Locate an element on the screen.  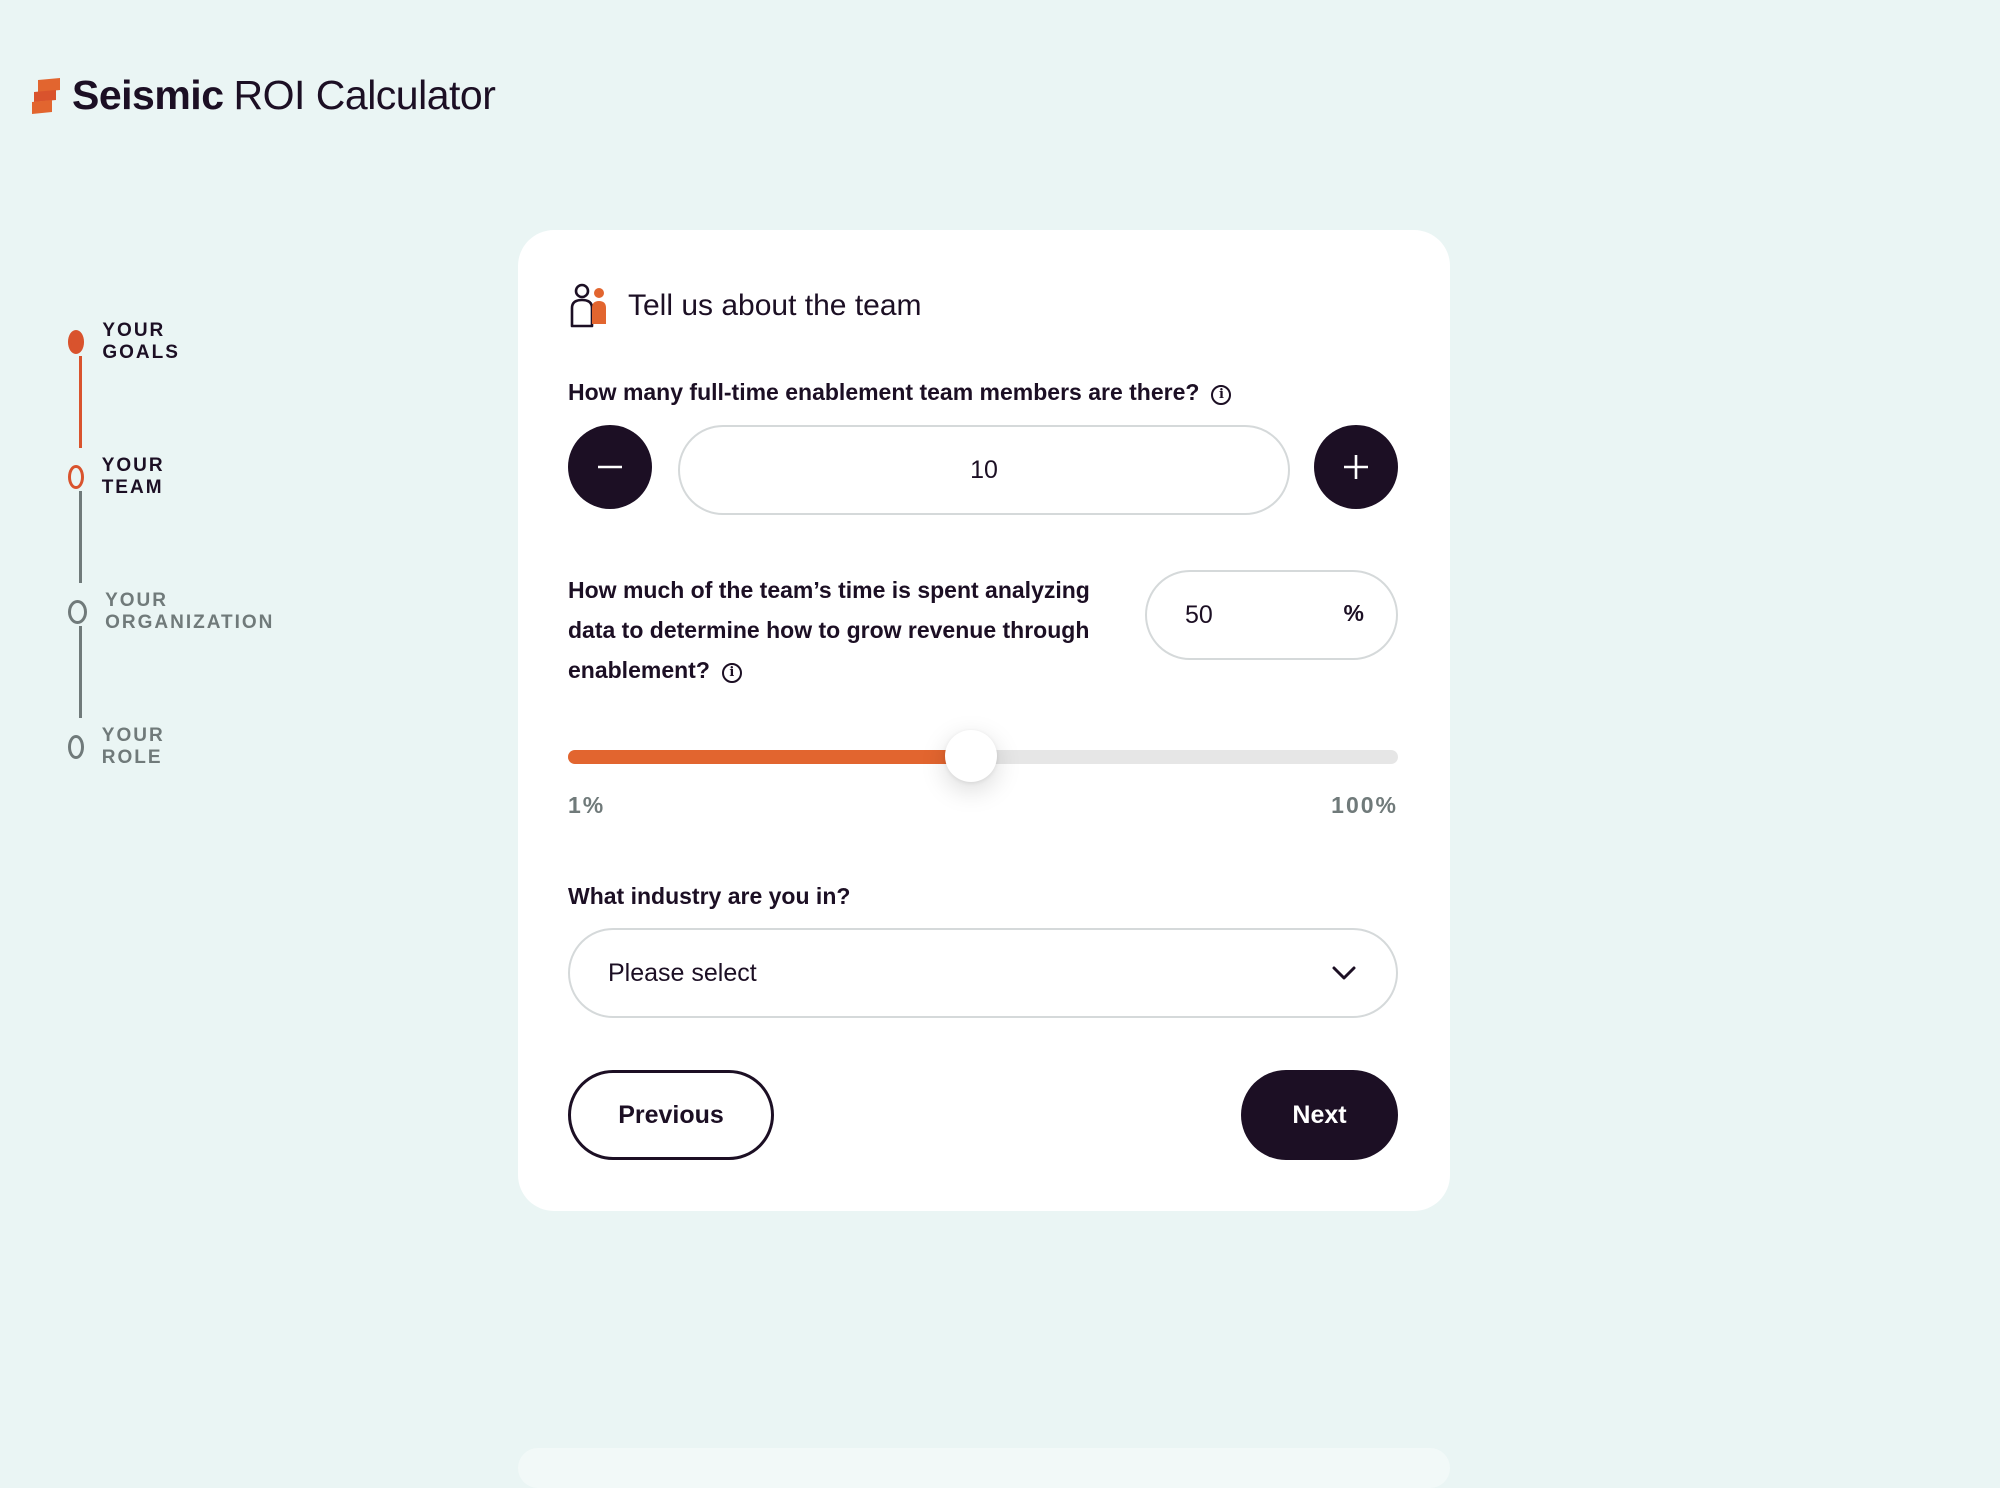
brand-name: Seismic is located at coordinates (148, 95).